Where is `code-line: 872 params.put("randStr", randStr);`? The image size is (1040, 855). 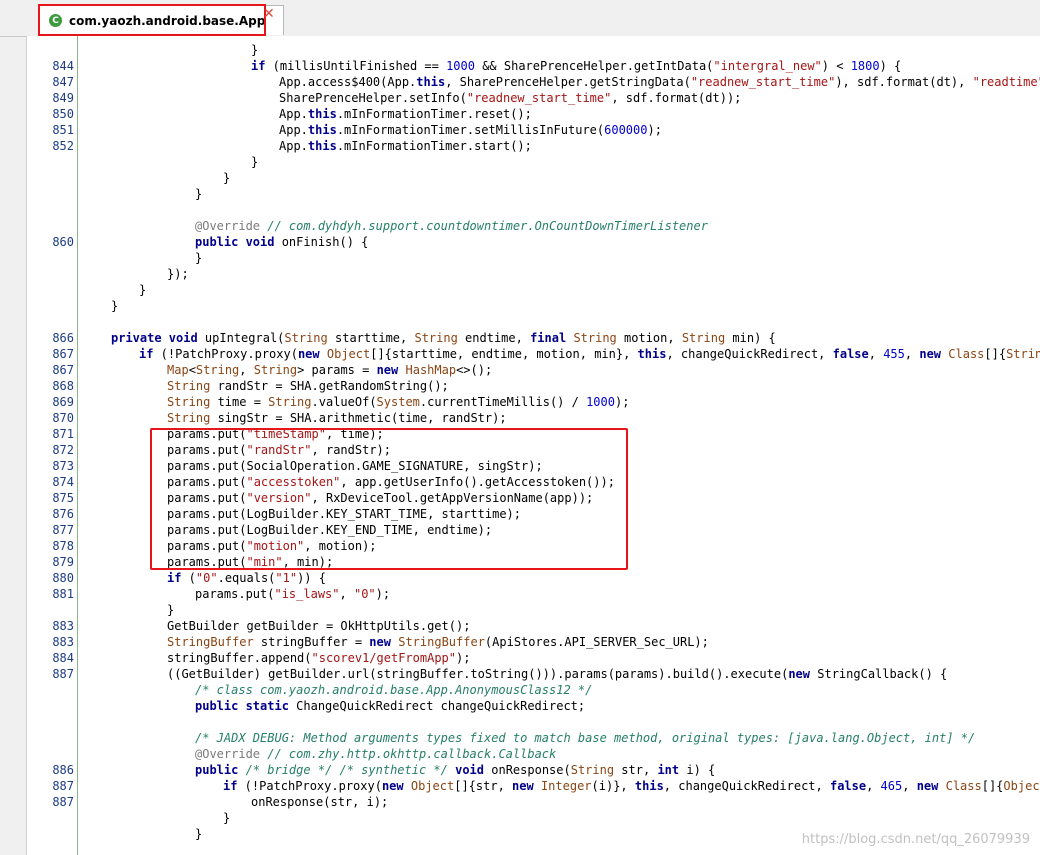 code-line: 872 params.put("randStr", randStr); is located at coordinates (533, 450).